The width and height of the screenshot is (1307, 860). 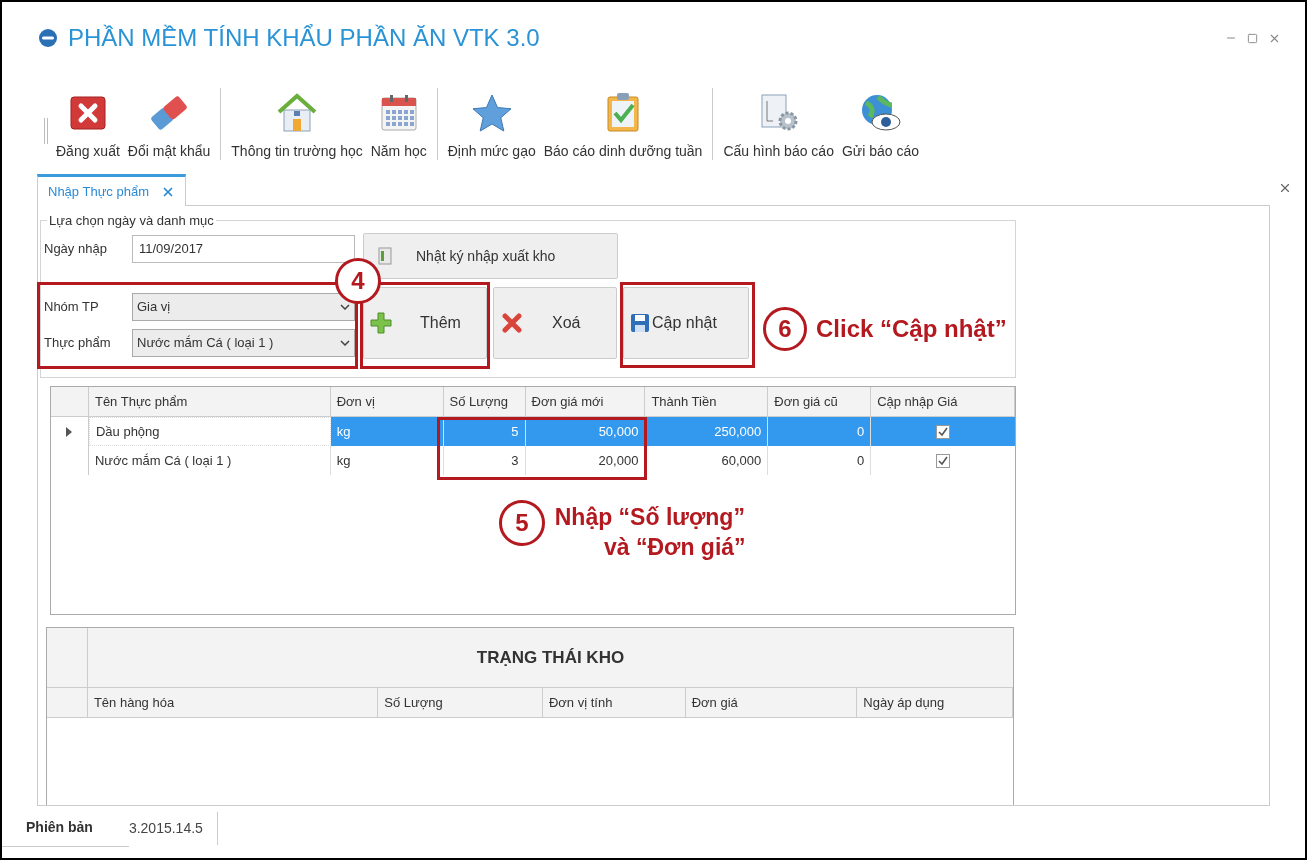 What do you see at coordinates (209, 401) in the screenshot?
I see `column-header: Tên Thực phẩm` at bounding box center [209, 401].